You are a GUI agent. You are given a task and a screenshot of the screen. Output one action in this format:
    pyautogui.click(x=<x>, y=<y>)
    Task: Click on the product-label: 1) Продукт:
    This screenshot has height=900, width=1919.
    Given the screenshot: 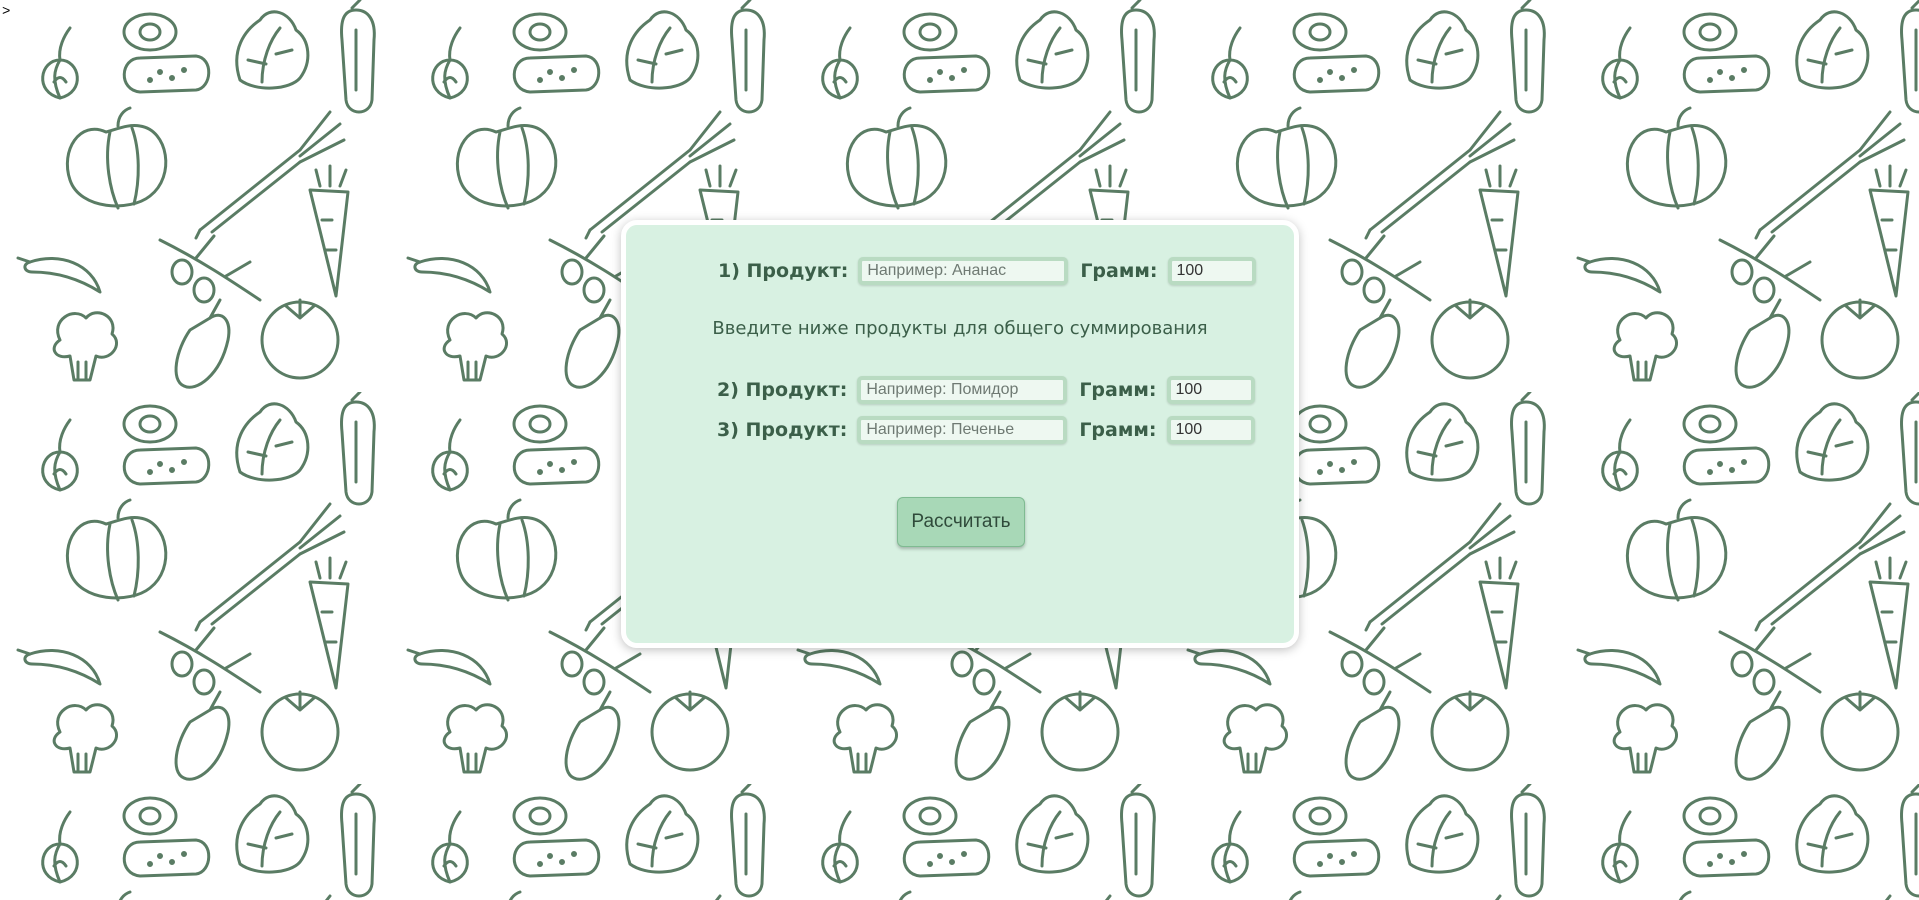 What is the action you would take?
    pyautogui.click(x=783, y=271)
    